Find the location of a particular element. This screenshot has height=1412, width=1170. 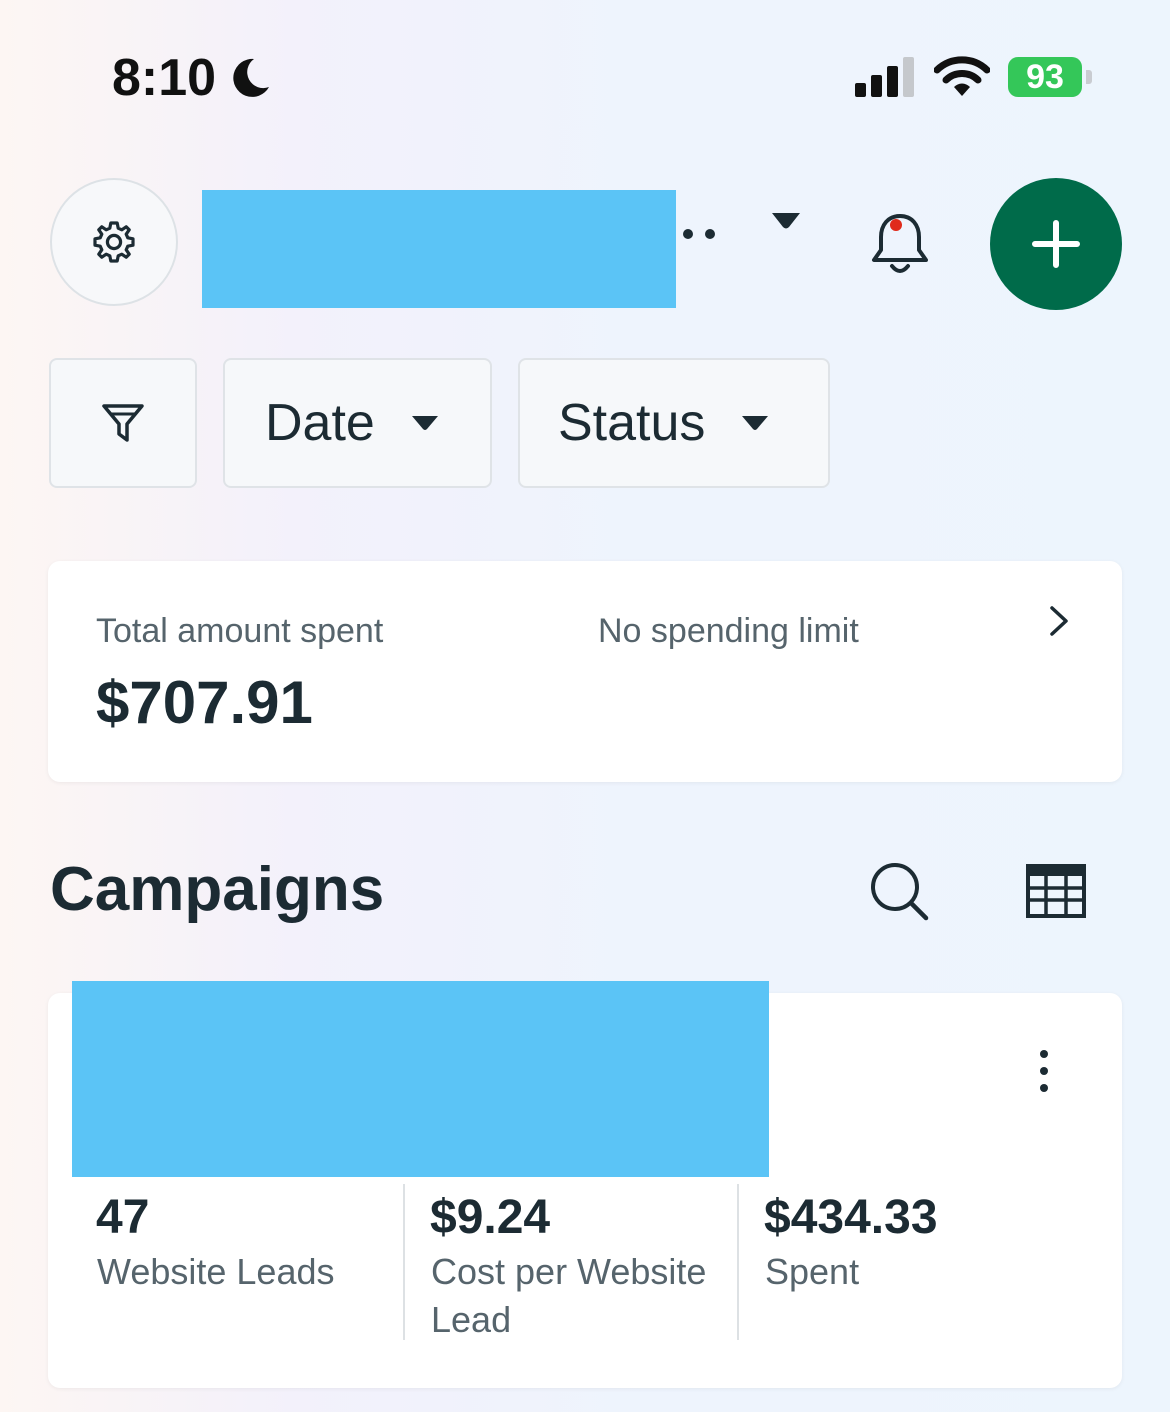

total-spent-label: Total amount spent is located at coordinates (240, 631).